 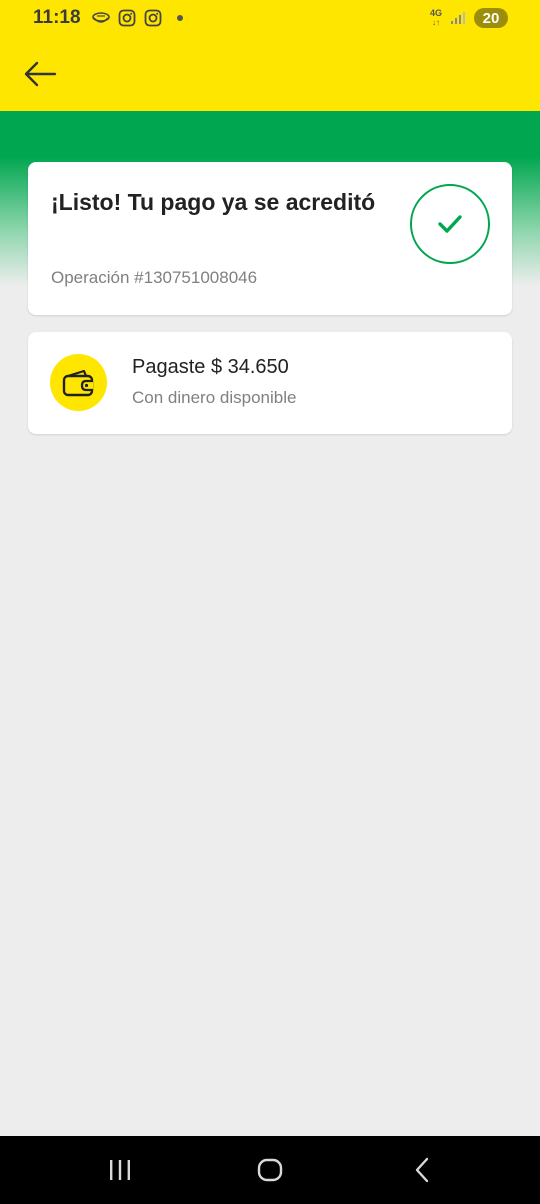 I want to click on home-icon, so click(x=270, y=1170).